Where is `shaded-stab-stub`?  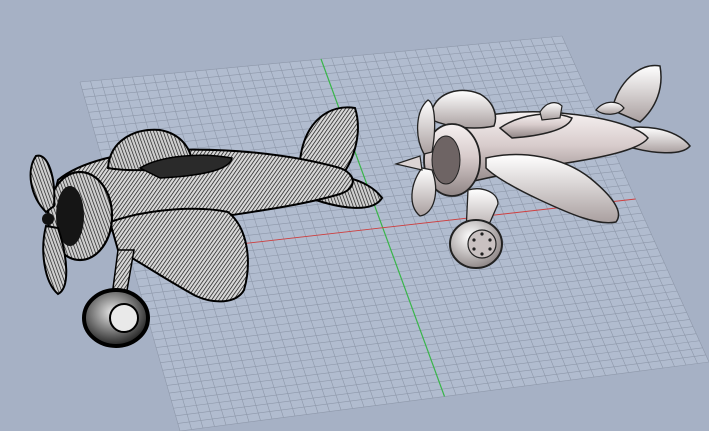 shaded-stab-stub is located at coordinates (610, 108).